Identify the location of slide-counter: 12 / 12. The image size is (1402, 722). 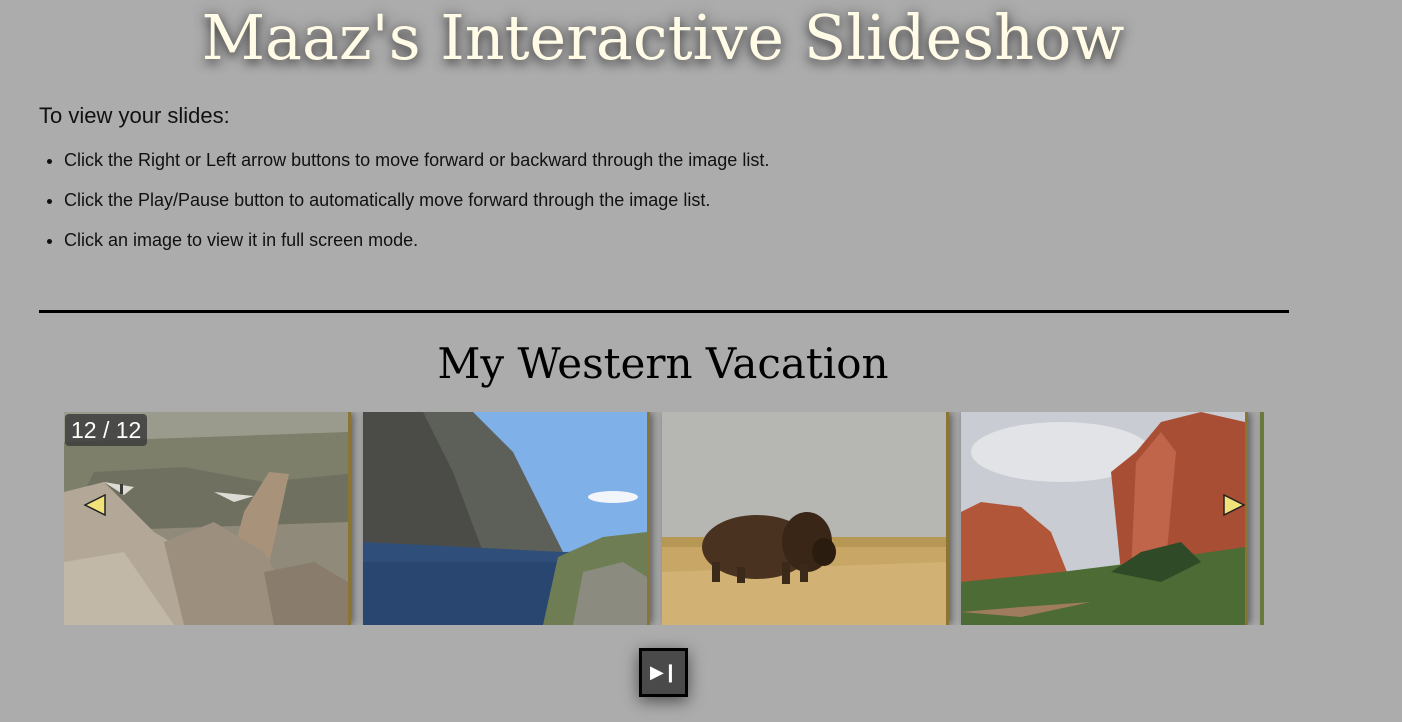
(106, 430).